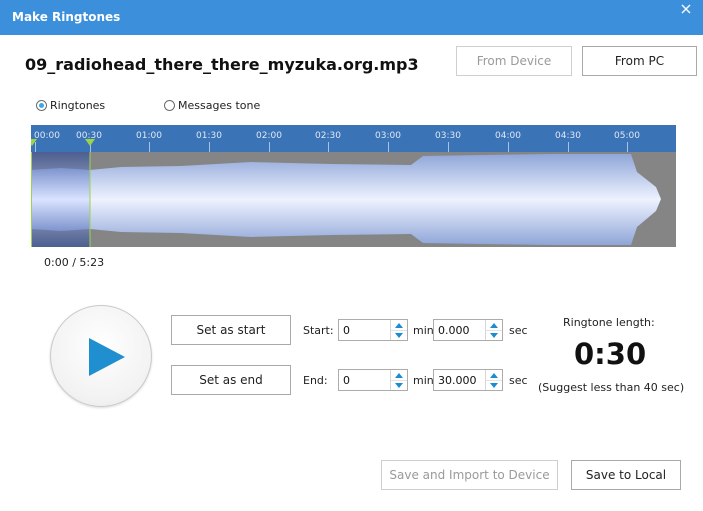 Image resolution: width=703 pixels, height=511 pixels. Describe the element at coordinates (66, 17) in the screenshot. I see `window-title: Make Ringtones` at that location.